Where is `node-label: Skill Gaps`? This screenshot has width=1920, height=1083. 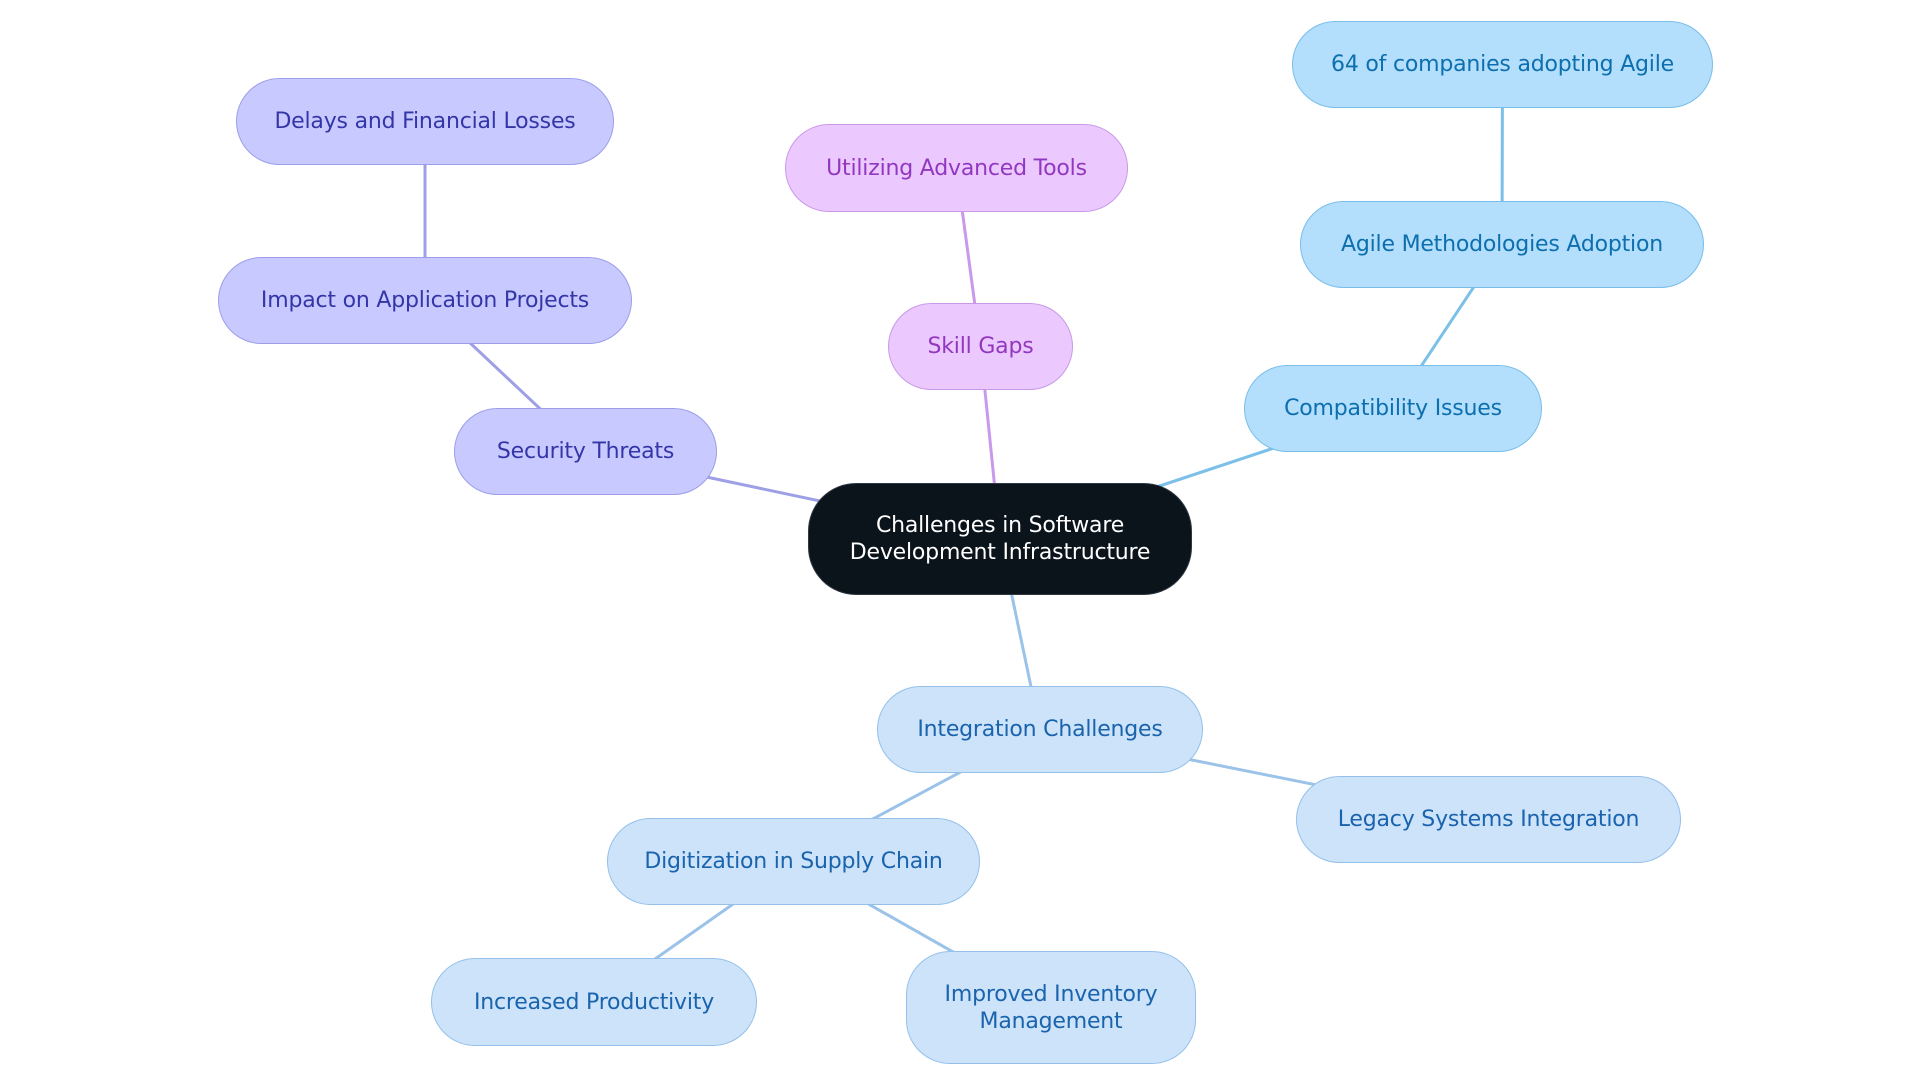
node-label: Skill Gaps is located at coordinates (980, 346).